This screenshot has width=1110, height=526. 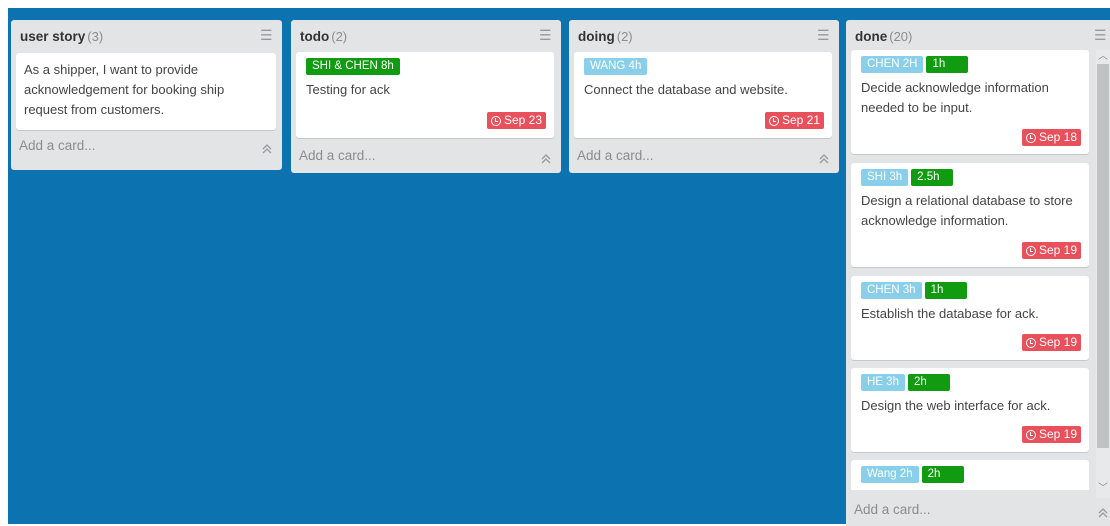 What do you see at coordinates (426, 36) in the screenshot?
I see `list-header: todo (2) ☰` at bounding box center [426, 36].